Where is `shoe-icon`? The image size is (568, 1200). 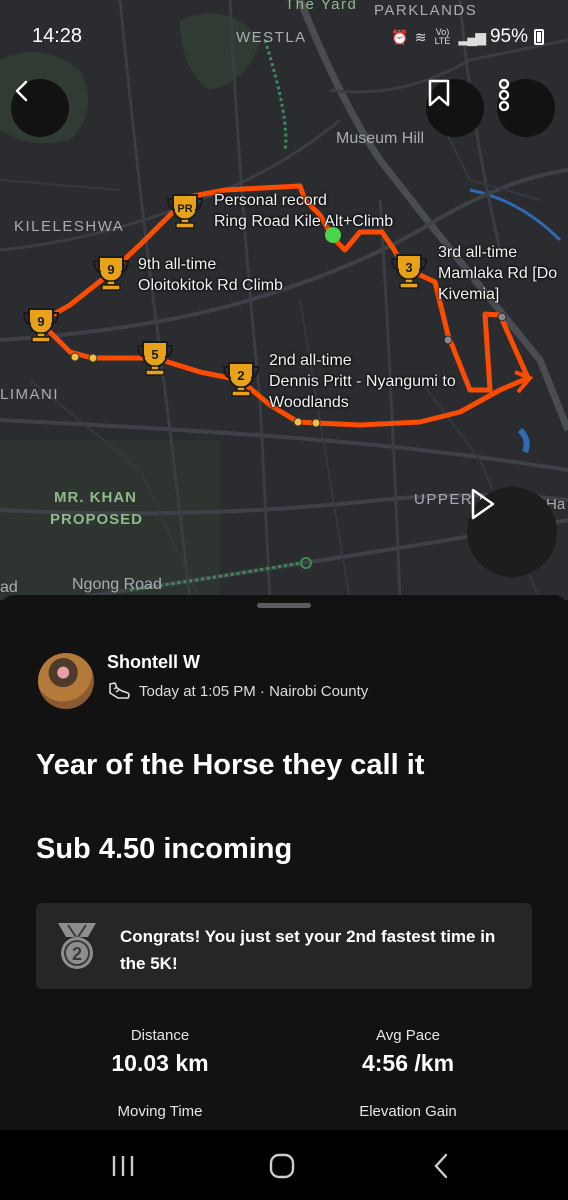 shoe-icon is located at coordinates (119, 690).